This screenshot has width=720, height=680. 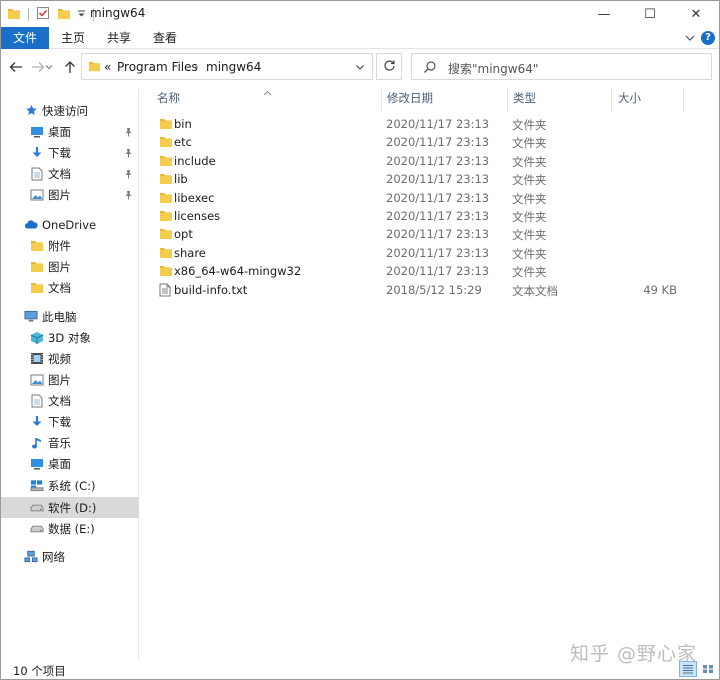 I want to click on file-modified: 2018/5/12 15:29, so click(x=434, y=289).